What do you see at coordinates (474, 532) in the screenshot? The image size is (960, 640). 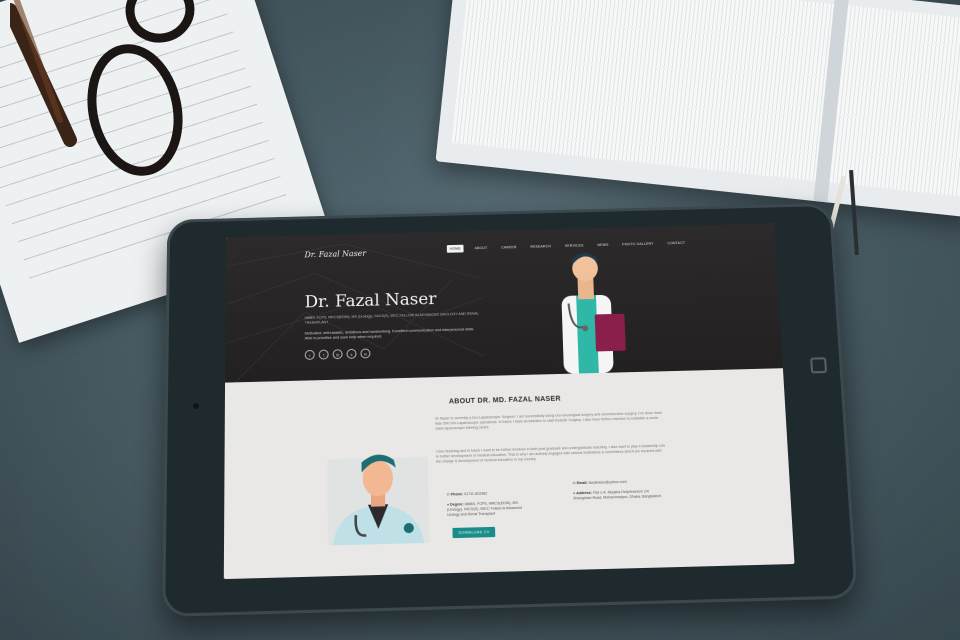 I see `download-cv-button: DOWNLOAD CV` at bounding box center [474, 532].